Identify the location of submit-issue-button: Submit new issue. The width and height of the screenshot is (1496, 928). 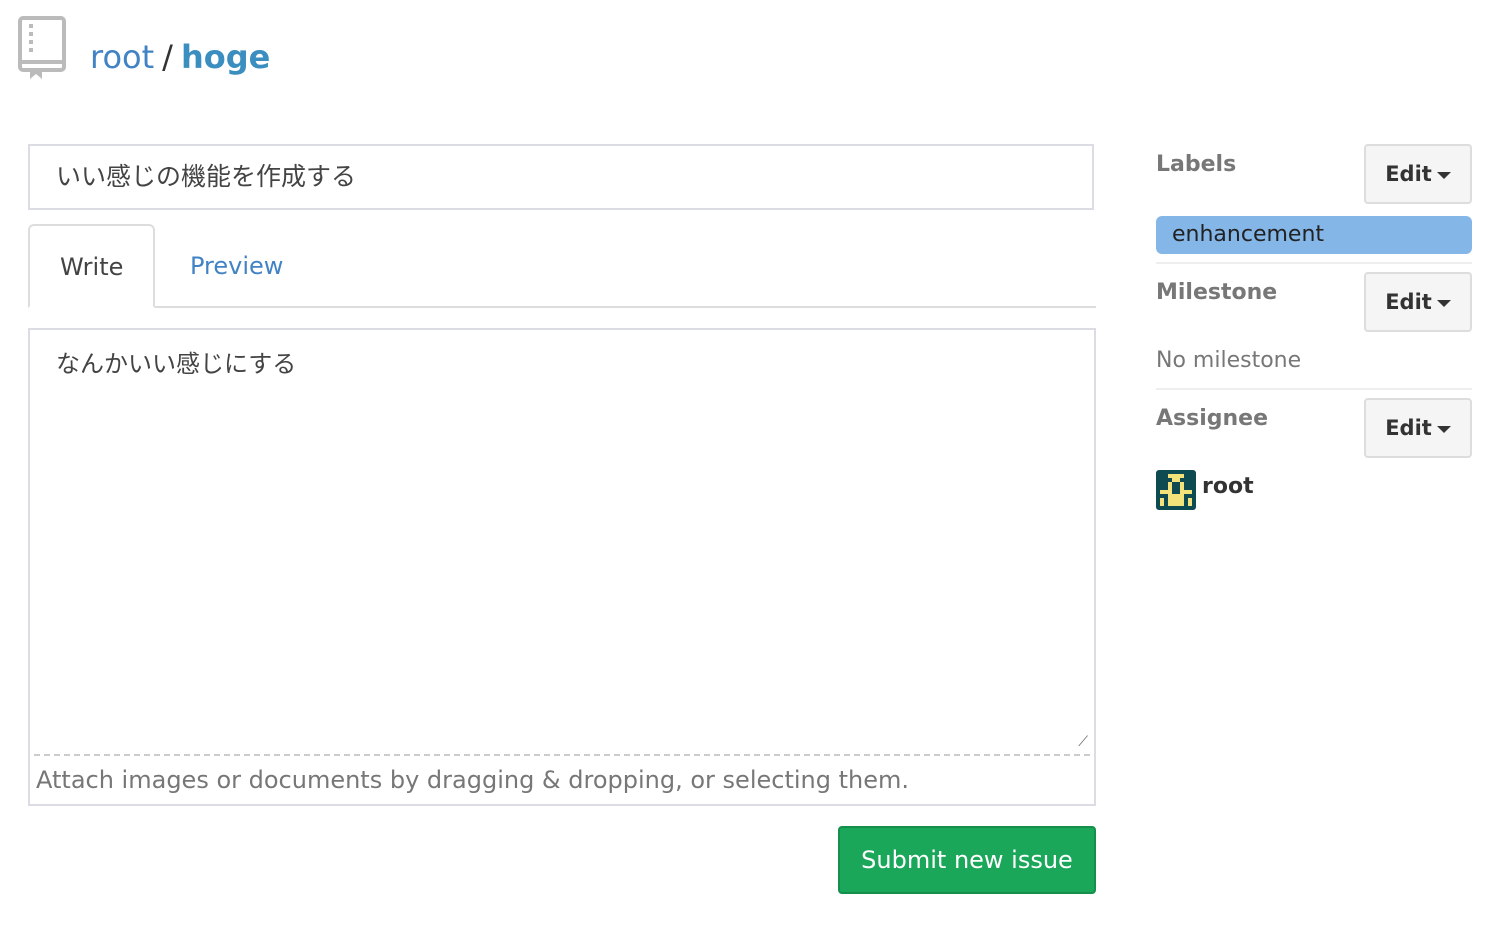
(967, 860).